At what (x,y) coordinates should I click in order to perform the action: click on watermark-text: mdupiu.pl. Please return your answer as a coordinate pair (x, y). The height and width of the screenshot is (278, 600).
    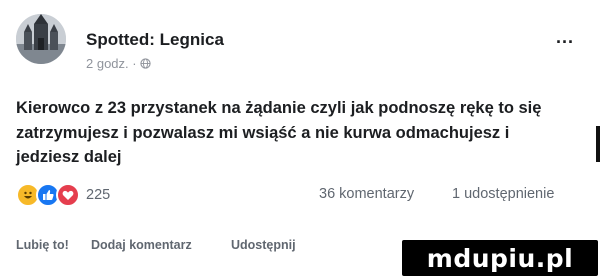
    Looking at the image, I should click on (500, 258).